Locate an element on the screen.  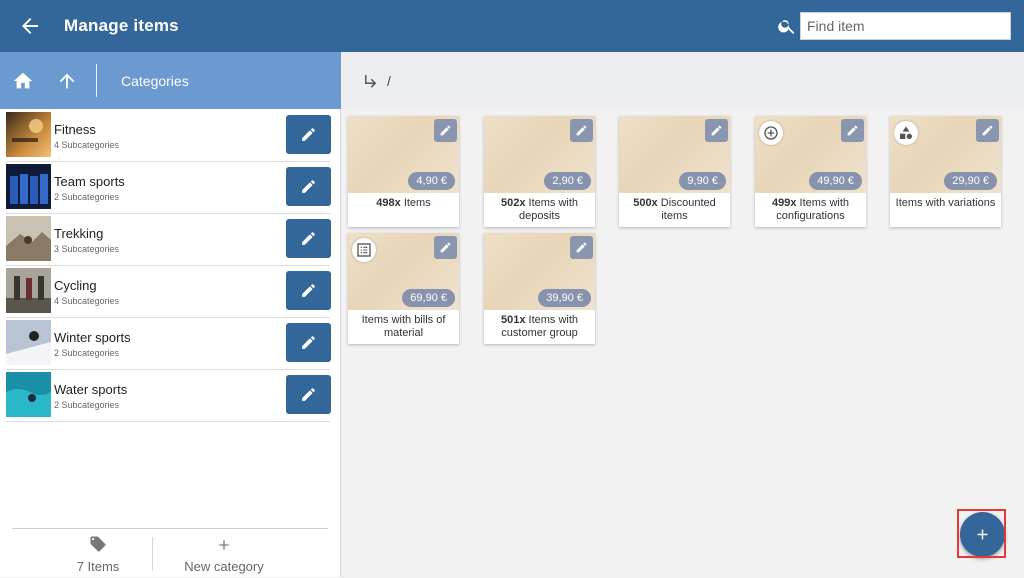
tile-label: Items with variations is located at coordinates (945, 203).